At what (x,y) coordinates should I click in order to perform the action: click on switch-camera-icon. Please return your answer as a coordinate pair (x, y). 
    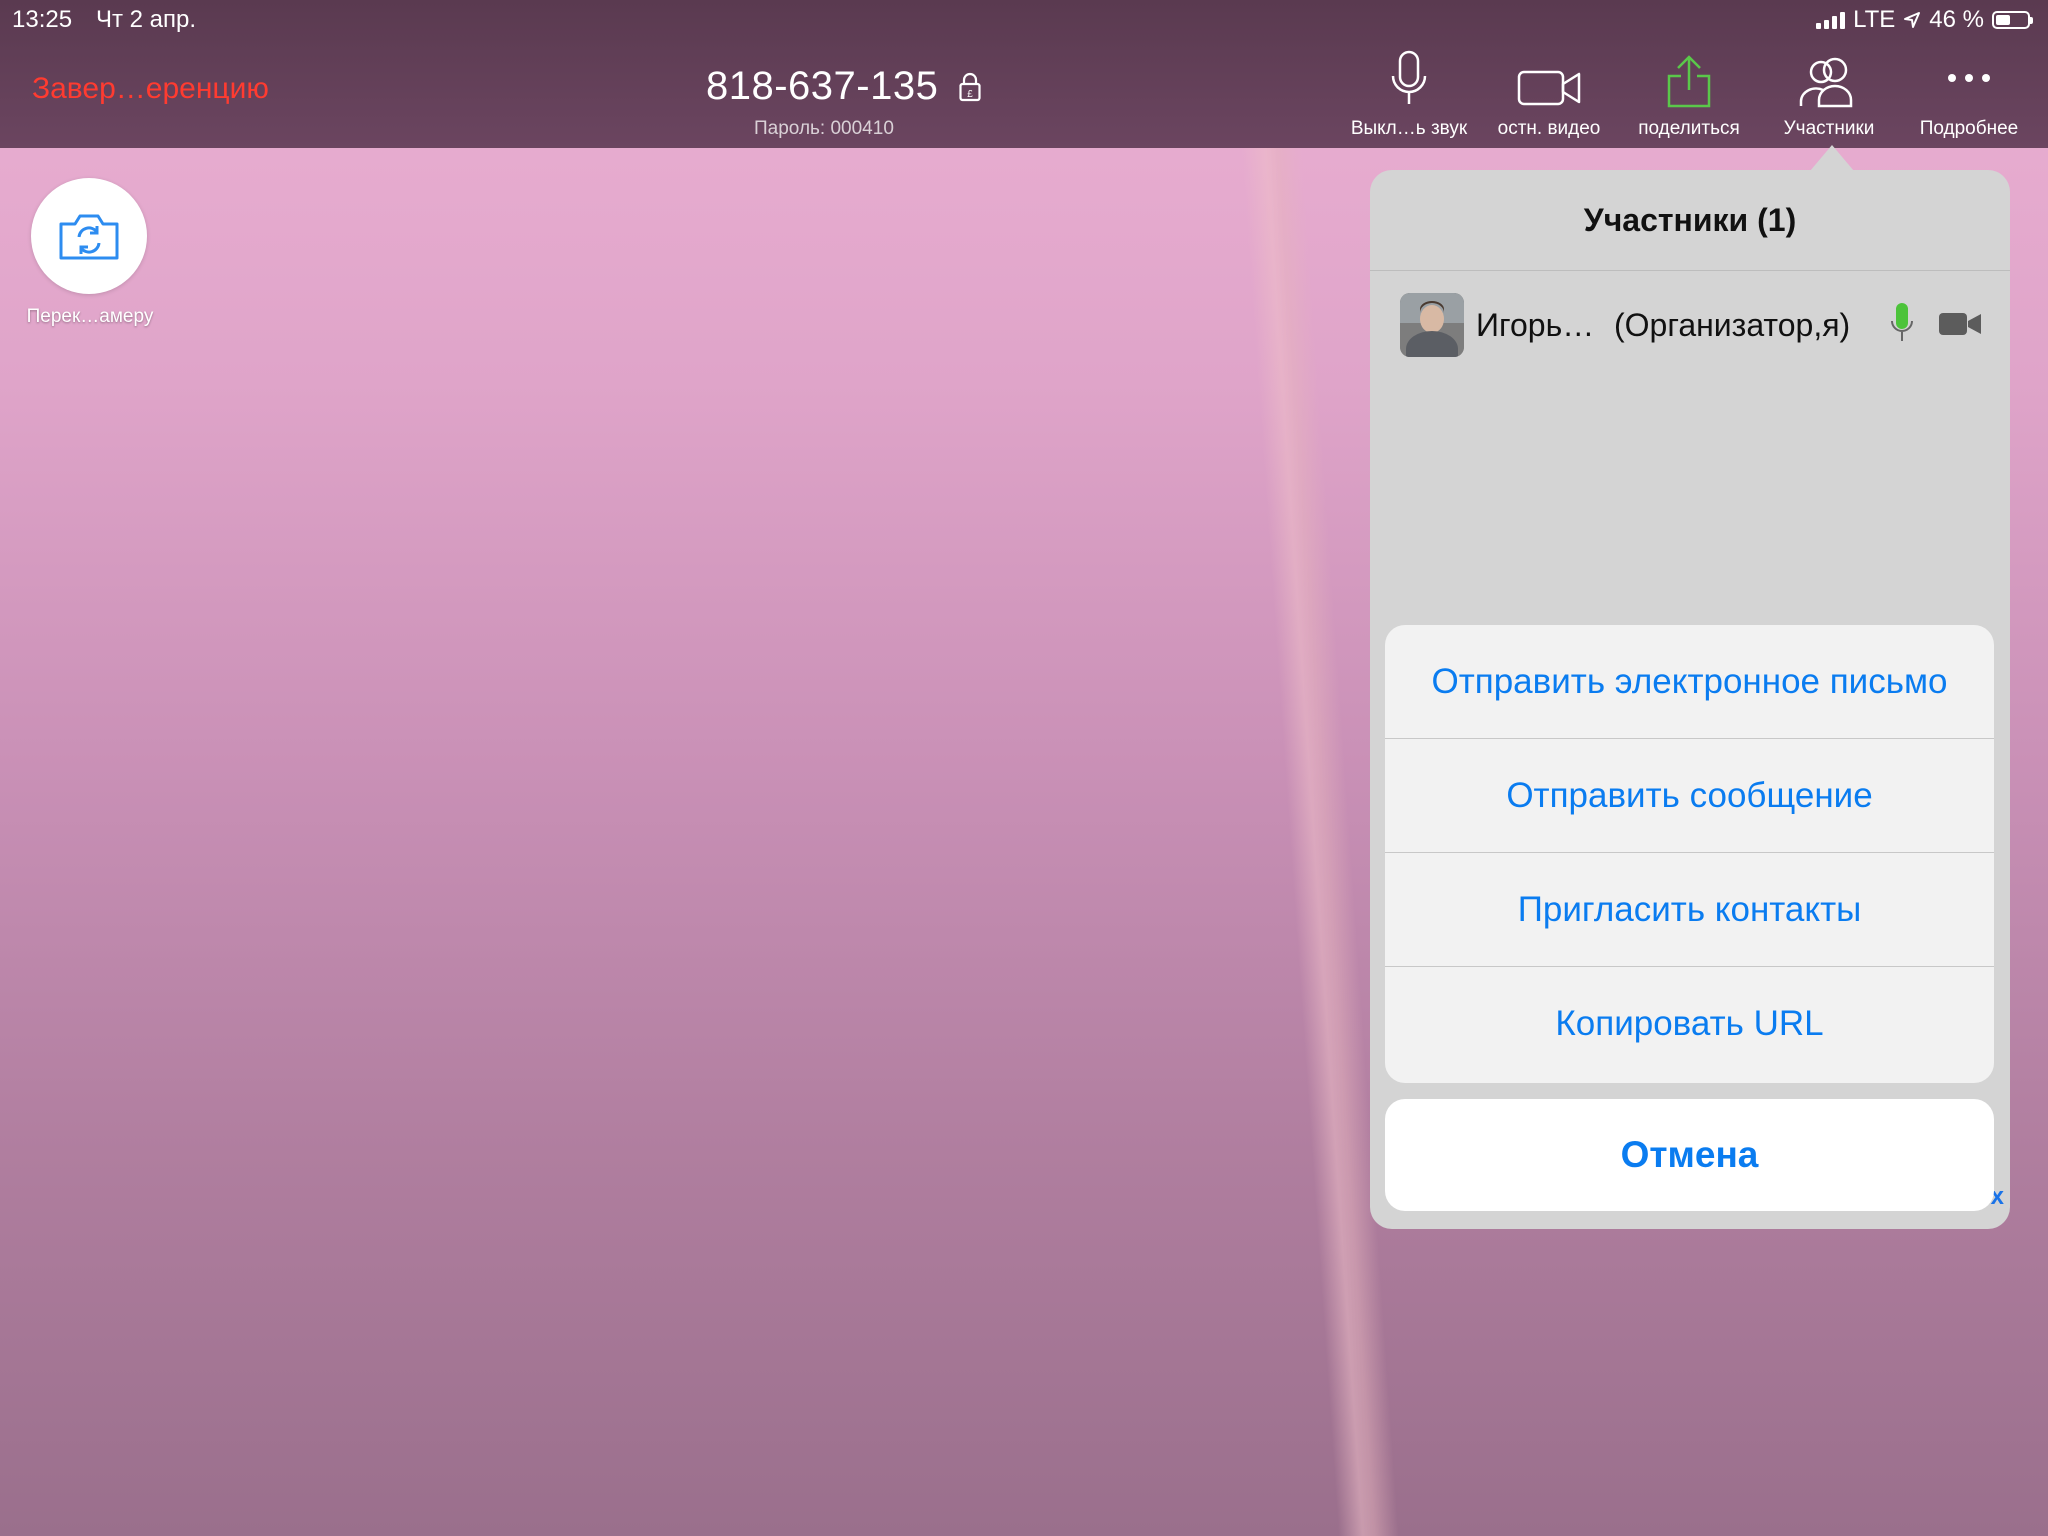
    Looking at the image, I should click on (89, 237).